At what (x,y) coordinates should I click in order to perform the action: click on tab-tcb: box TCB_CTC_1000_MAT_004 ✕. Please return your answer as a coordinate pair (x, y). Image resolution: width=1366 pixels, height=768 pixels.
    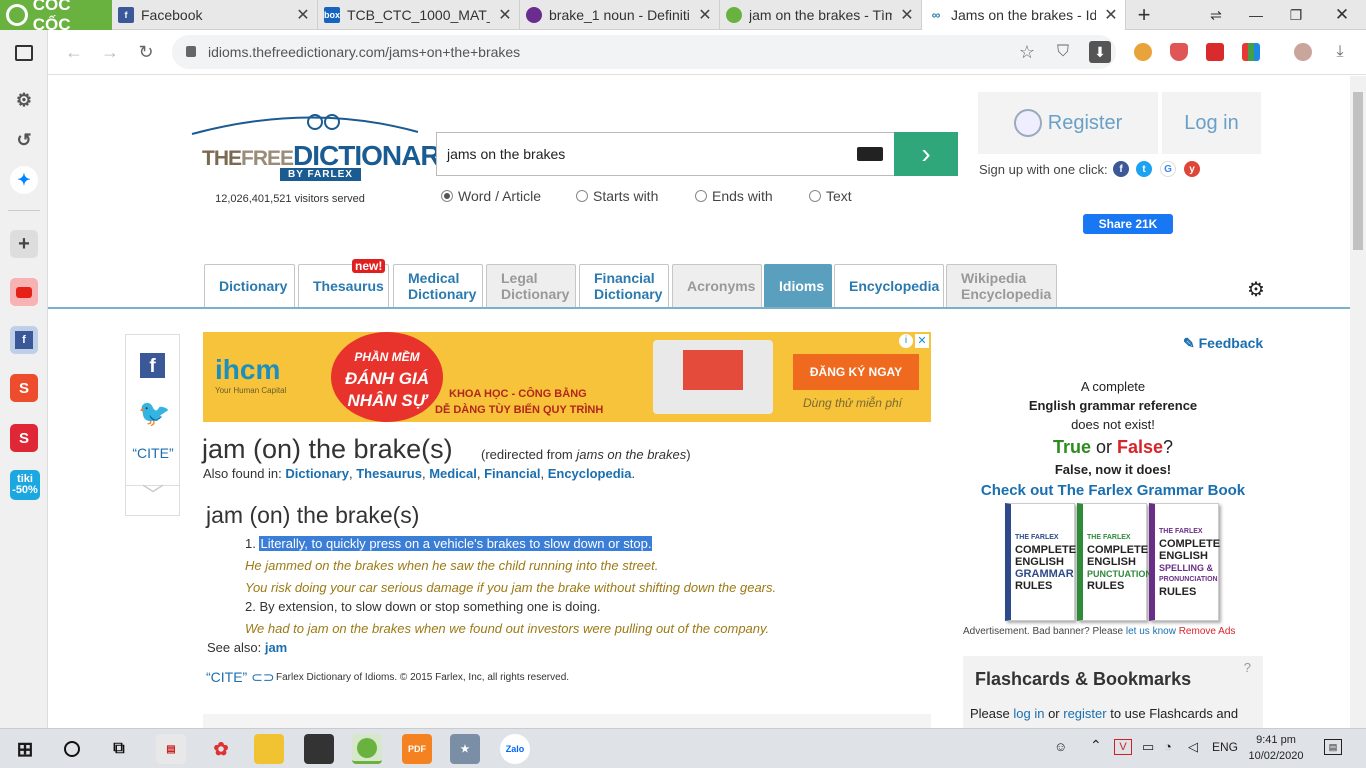
    Looking at the image, I should click on (419, 15).